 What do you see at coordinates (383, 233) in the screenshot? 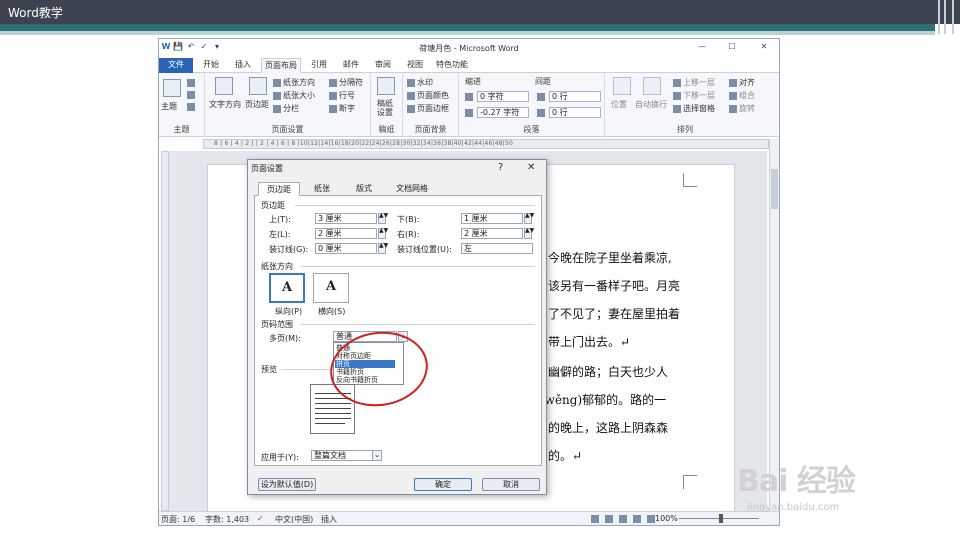
I see `left-margin-spinner: ▲▼` at bounding box center [383, 233].